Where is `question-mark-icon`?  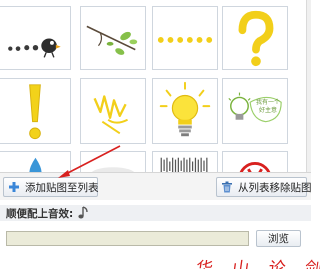
question-mark-icon is located at coordinates (256, 38).